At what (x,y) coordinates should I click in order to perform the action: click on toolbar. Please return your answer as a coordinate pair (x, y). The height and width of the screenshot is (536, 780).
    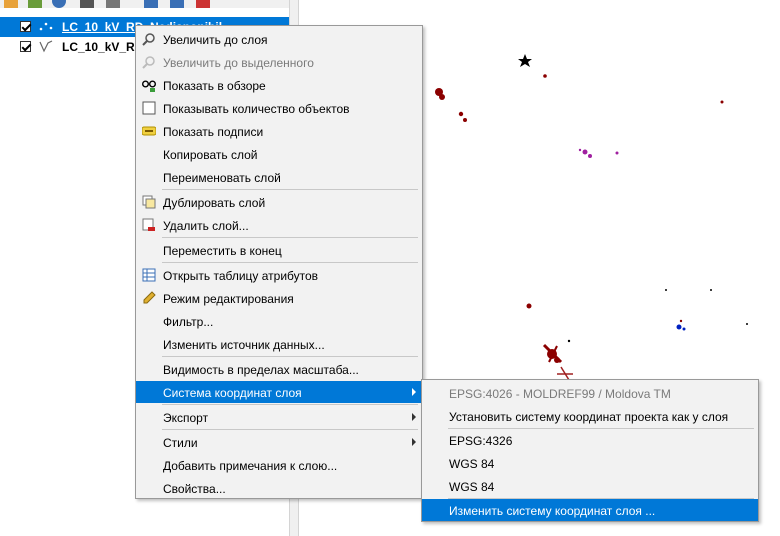
    Looking at the image, I should click on (147, 4).